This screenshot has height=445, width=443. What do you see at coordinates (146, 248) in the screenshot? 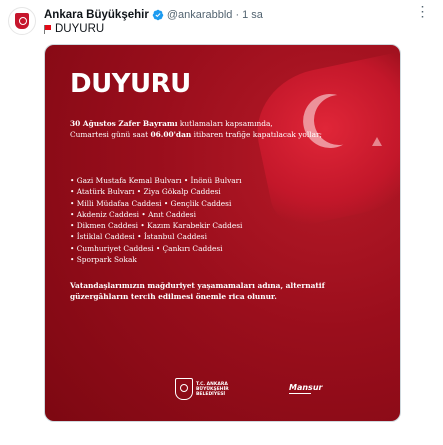
I see `list-item: • Cumhuriyet Caddesi • Çankırı Caddesi` at bounding box center [146, 248].